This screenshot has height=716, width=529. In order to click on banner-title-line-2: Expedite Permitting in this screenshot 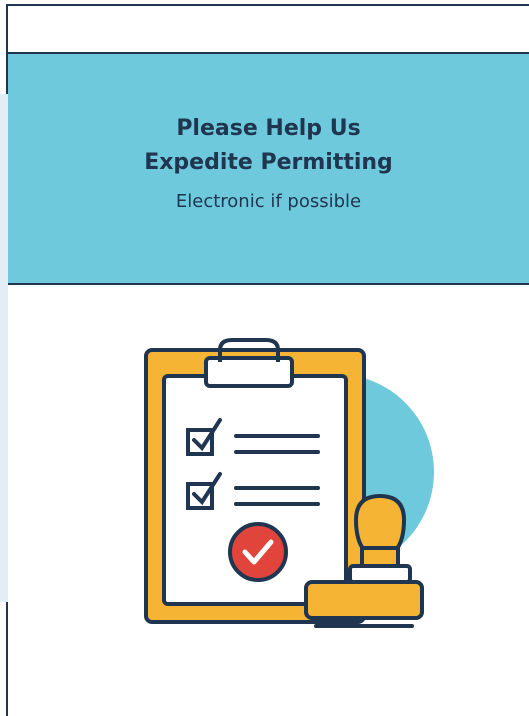, I will do `click(268, 162)`.